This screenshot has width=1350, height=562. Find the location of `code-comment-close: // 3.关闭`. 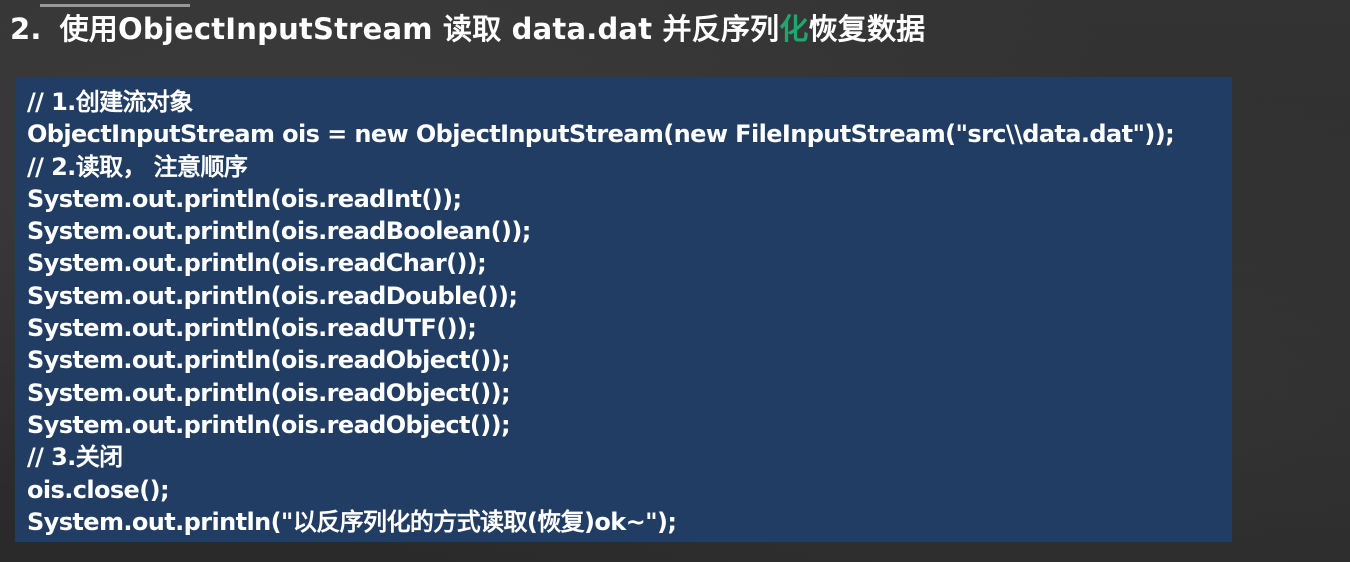

code-comment-close: // 3.关闭 is located at coordinates (75, 457).